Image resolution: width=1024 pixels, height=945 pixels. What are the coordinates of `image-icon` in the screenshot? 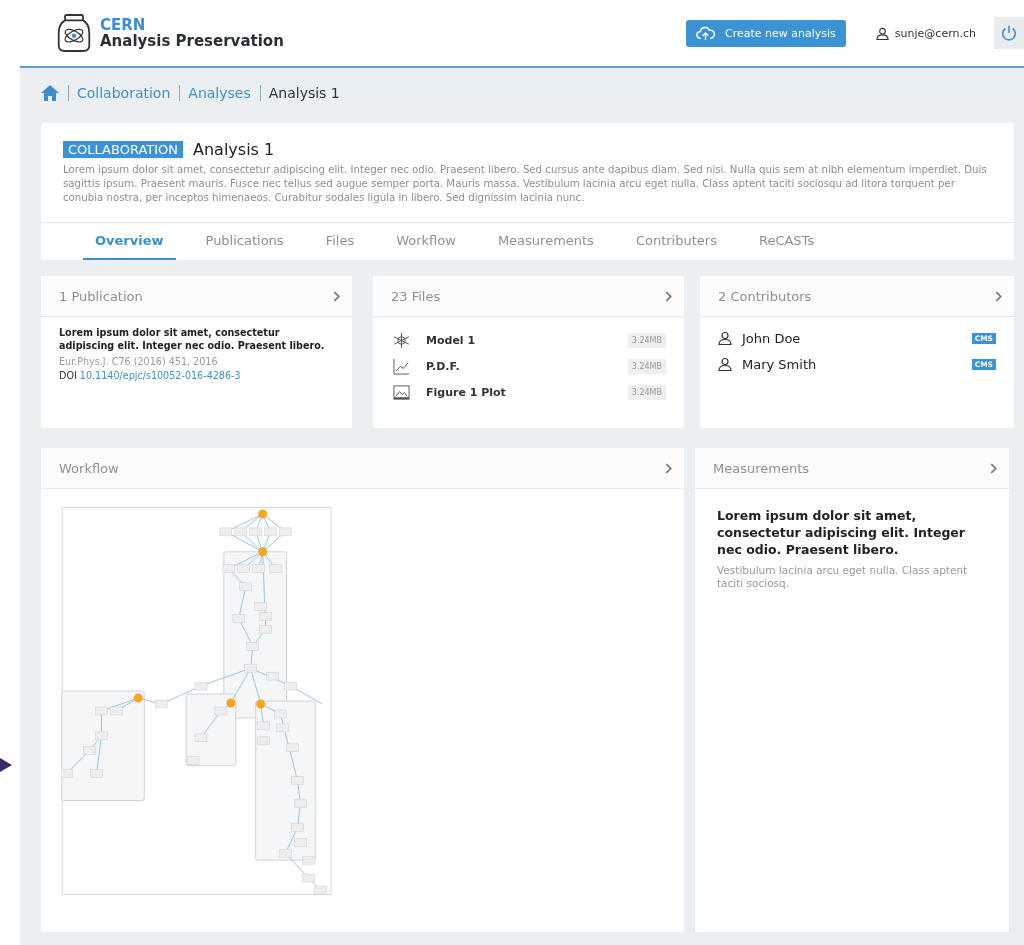 It's located at (401, 392).